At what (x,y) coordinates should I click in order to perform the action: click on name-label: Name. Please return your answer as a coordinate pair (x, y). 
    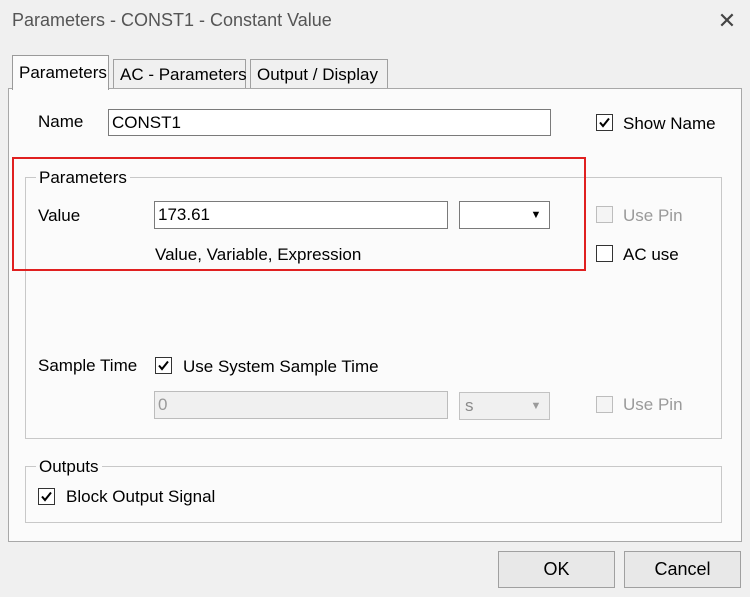
    Looking at the image, I should click on (61, 121).